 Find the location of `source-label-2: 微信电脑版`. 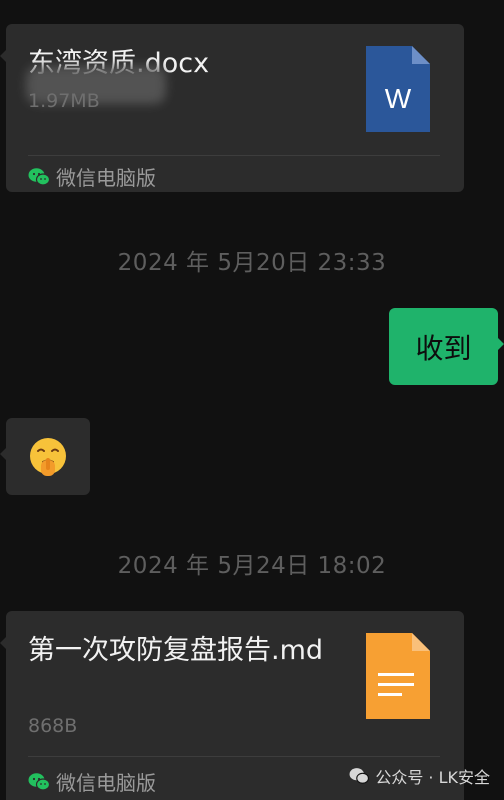

source-label-2: 微信电脑版 is located at coordinates (92, 781).